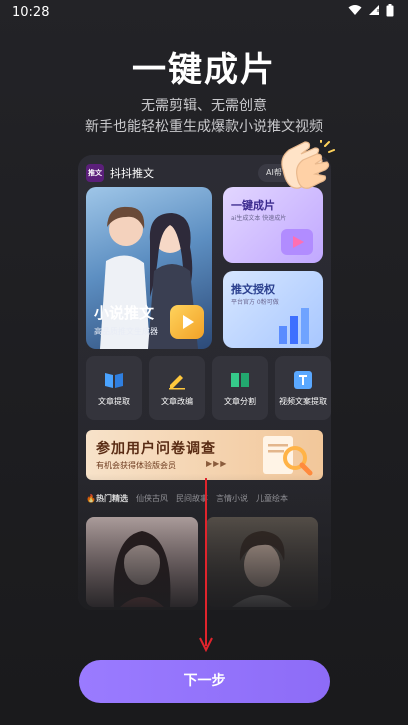 The width and height of the screenshot is (408, 725). What do you see at coordinates (204, 127) in the screenshot?
I see `hero-subtitle-line2: 新手也能轻松重生成爆款小说推文视频` at bounding box center [204, 127].